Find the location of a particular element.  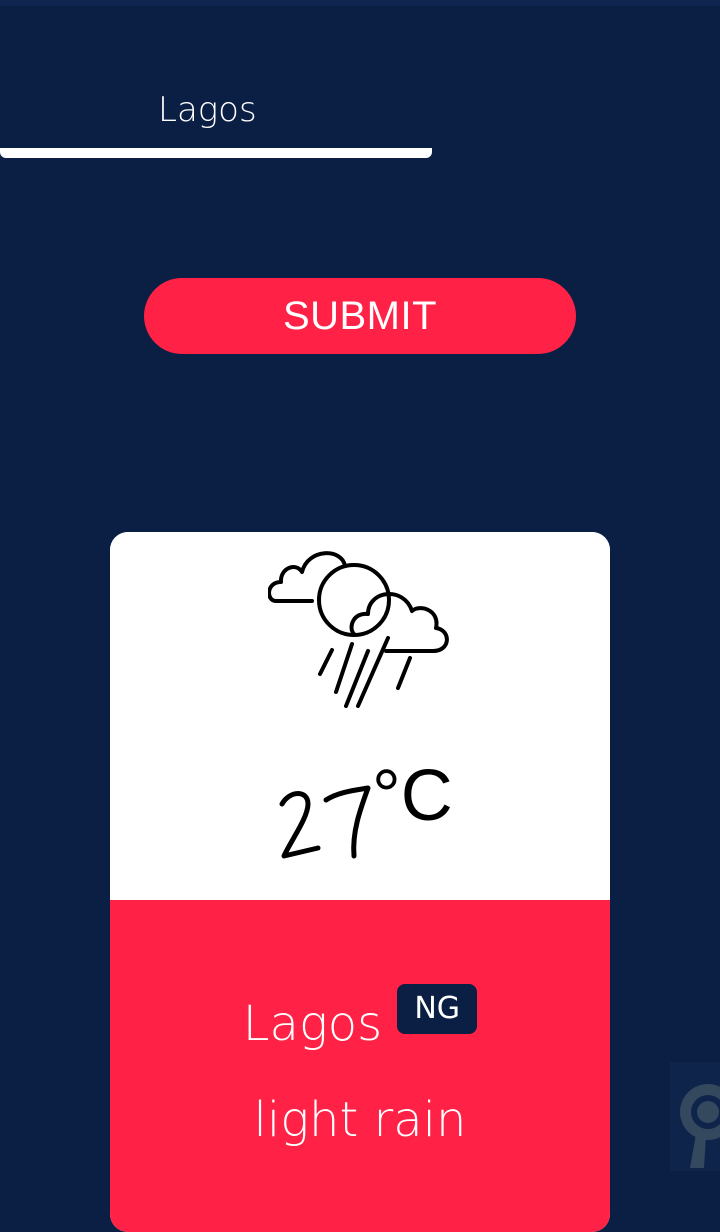

floating-assistant-button is located at coordinates (695, 1116).